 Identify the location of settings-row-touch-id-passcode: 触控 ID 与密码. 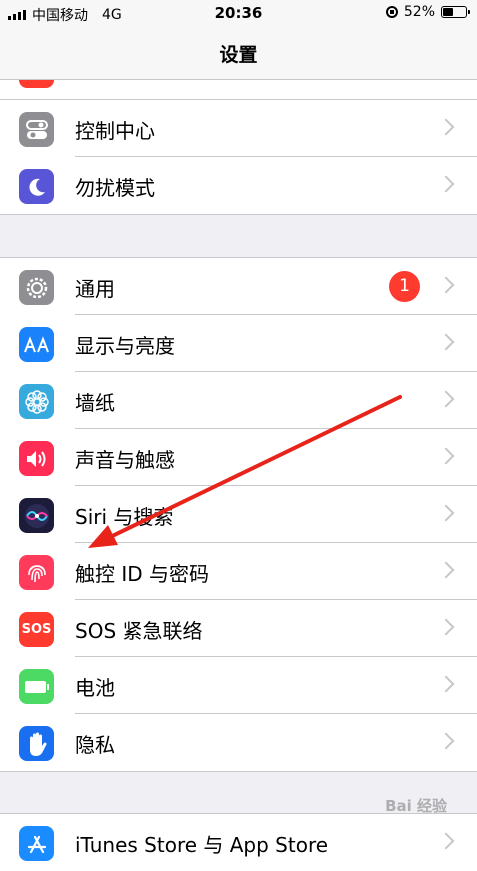
(238, 571).